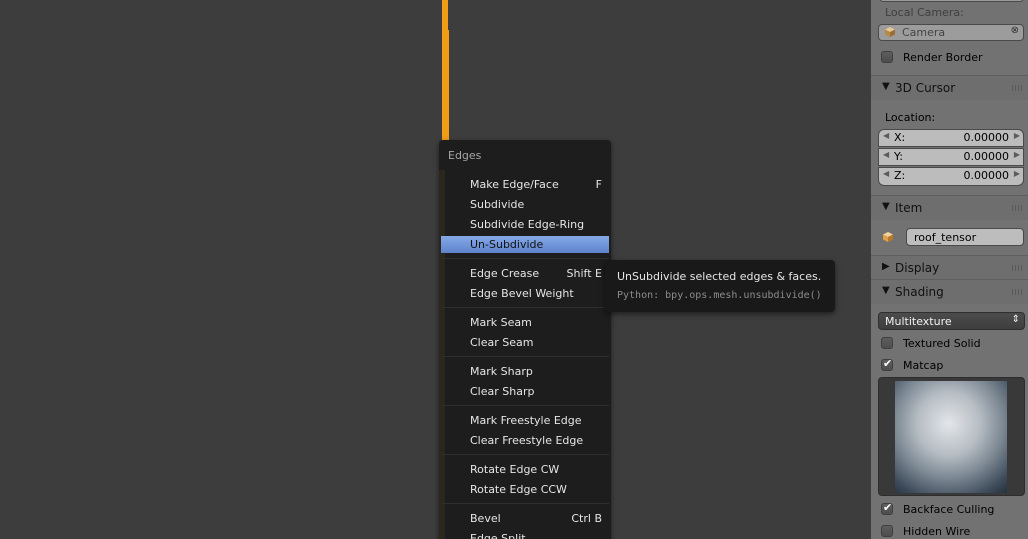  What do you see at coordinates (888, 237) in the screenshot?
I see `object-cube-icon` at bounding box center [888, 237].